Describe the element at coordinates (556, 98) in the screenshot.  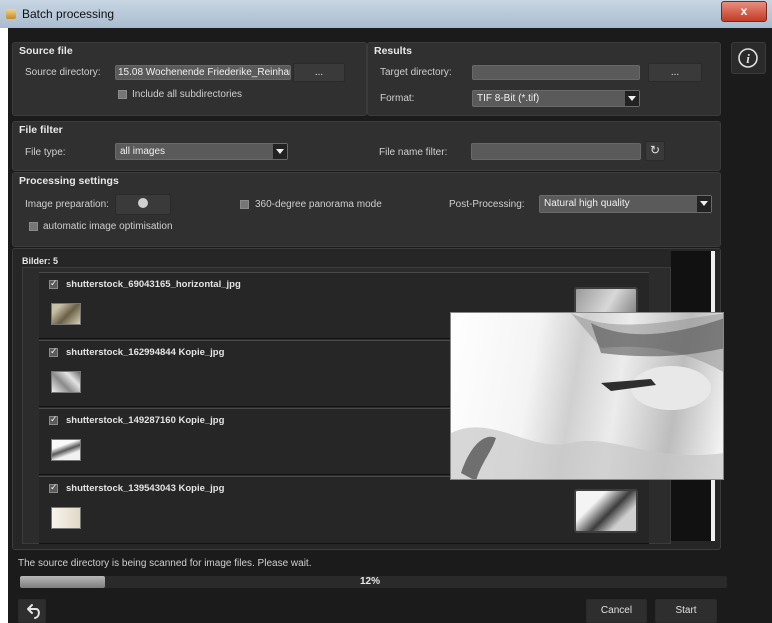
I see `format-select: TIF 8-Bit (*.tif)` at that location.